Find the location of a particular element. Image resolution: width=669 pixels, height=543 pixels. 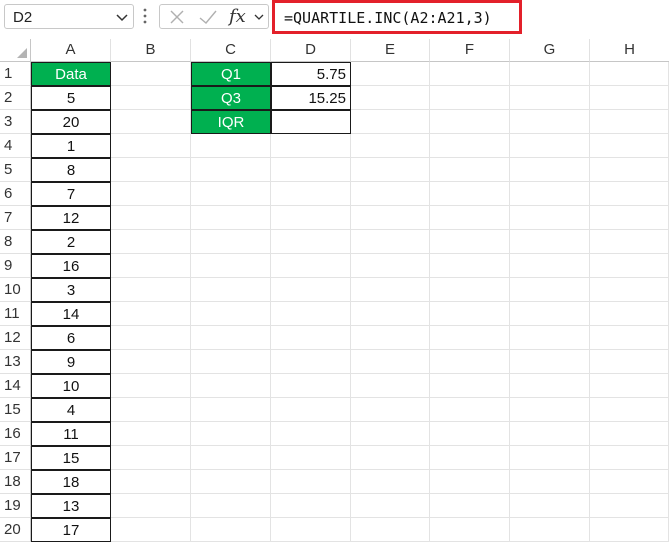

cell-a18: 18 is located at coordinates (71, 482).